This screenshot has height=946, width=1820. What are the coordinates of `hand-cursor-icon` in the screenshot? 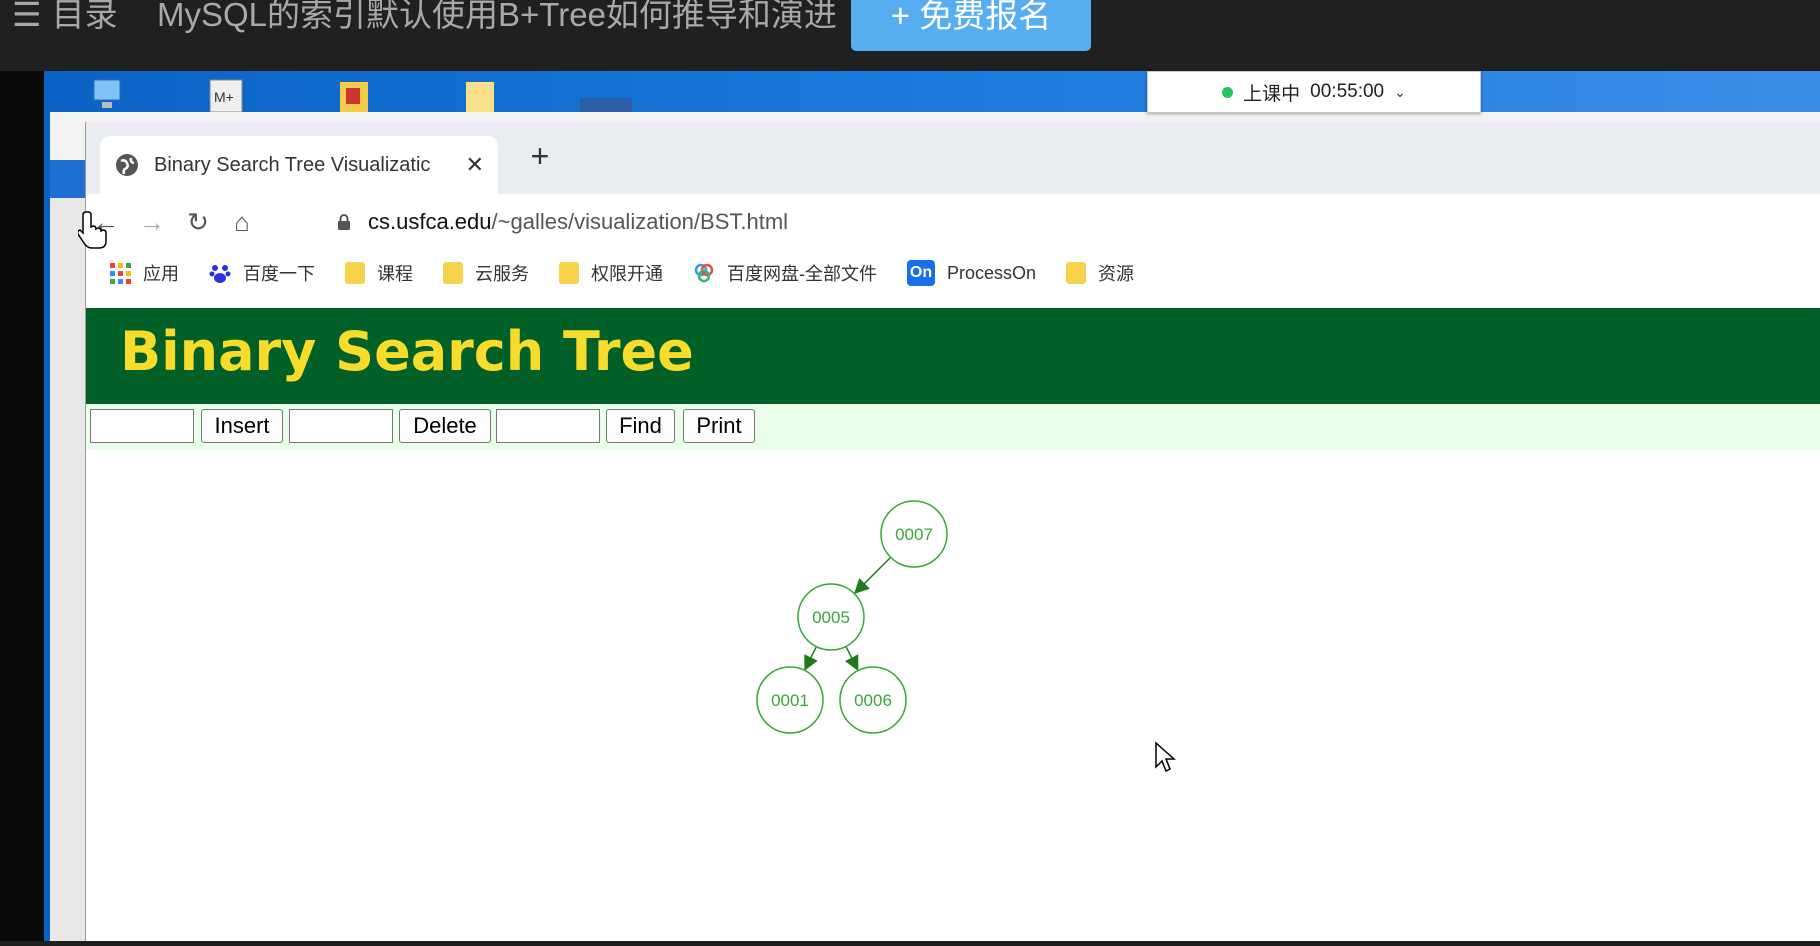 It's located at (92, 230).